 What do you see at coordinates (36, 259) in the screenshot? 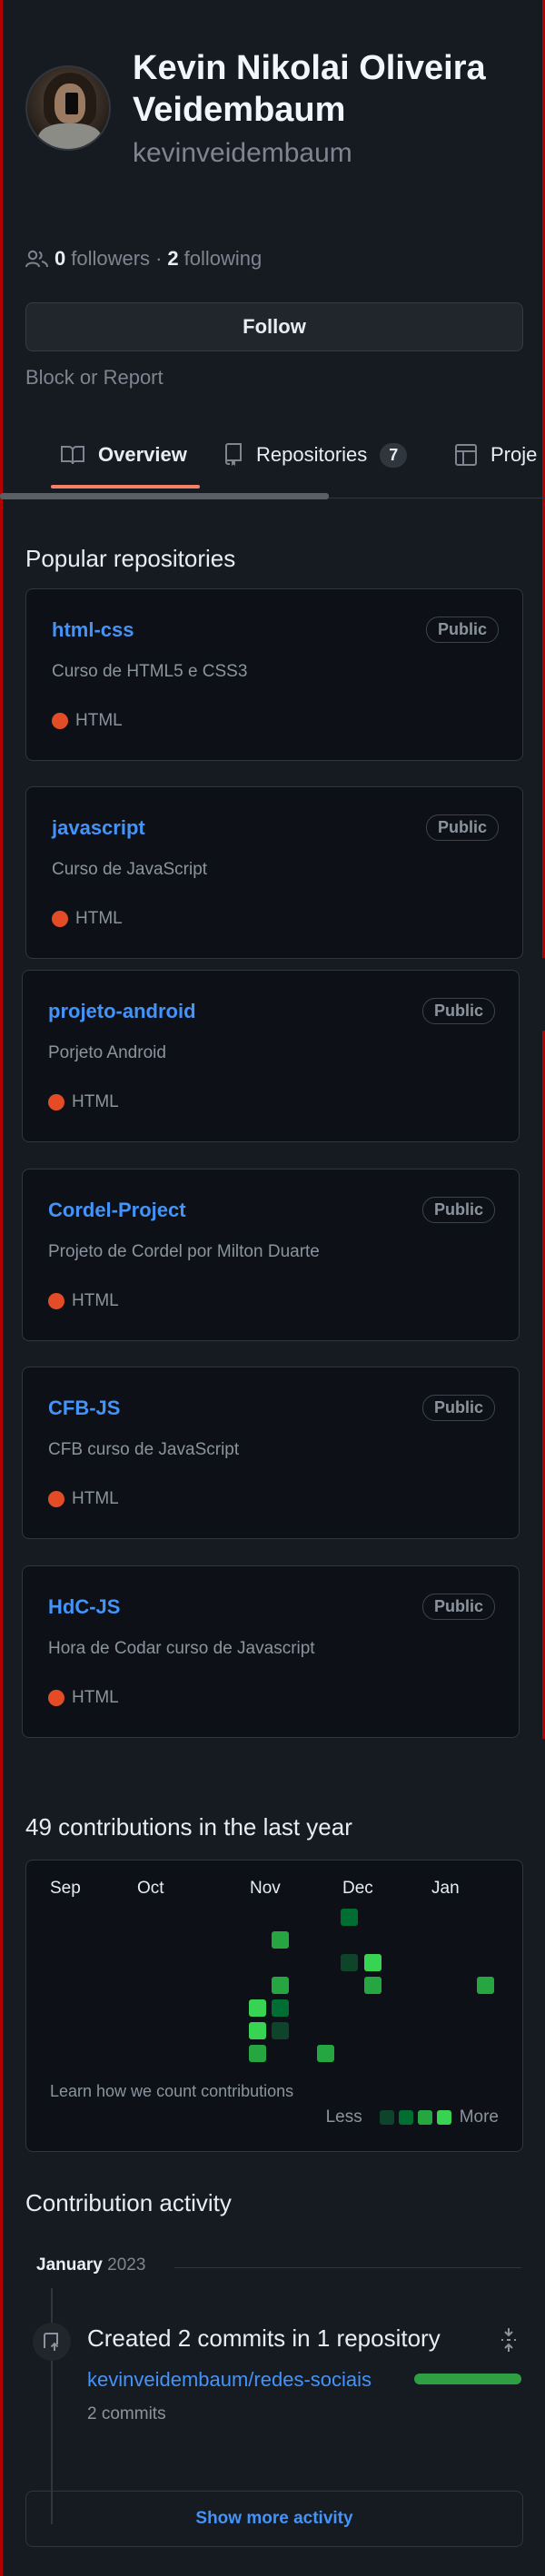
I see `people-icon` at bounding box center [36, 259].